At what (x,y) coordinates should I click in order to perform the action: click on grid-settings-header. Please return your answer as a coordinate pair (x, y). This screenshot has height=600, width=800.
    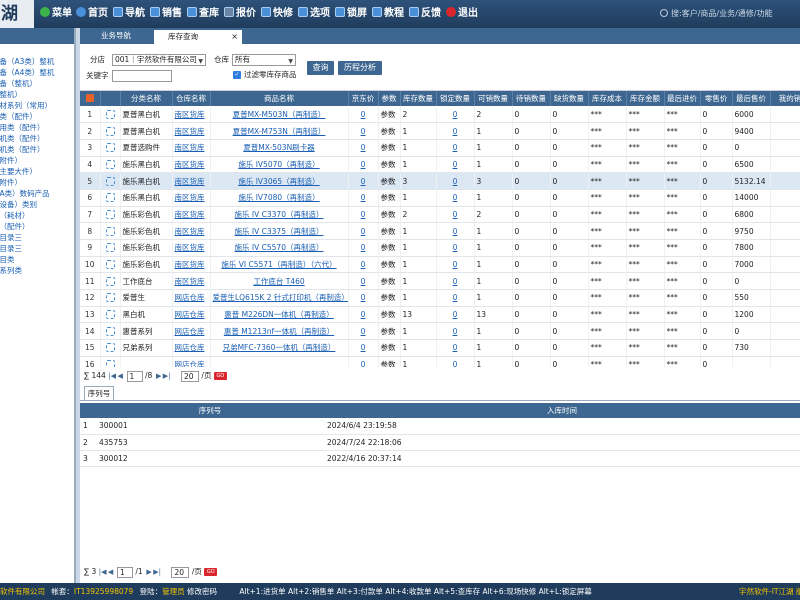
    Looking at the image, I should click on (90, 98).